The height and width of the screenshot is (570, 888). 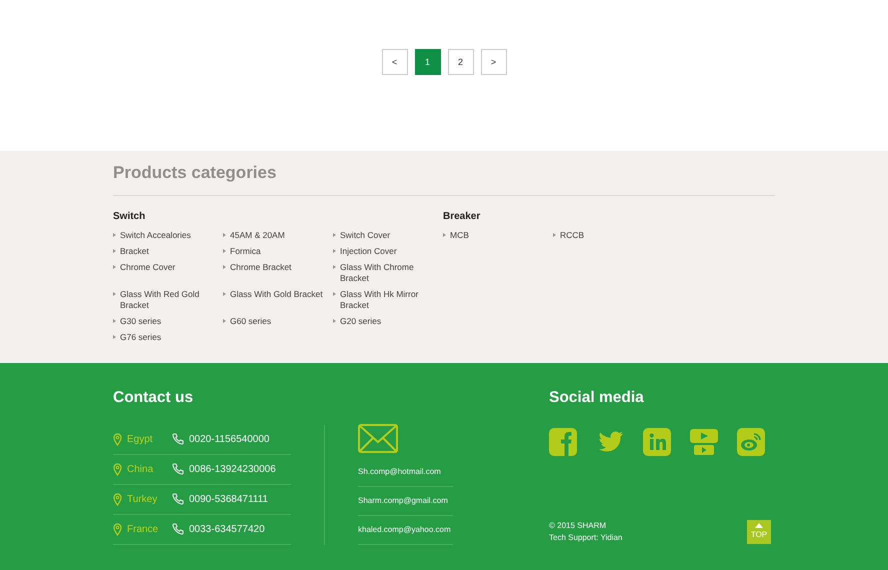 What do you see at coordinates (365, 236) in the screenshot?
I see `category-link: Switch Cover` at bounding box center [365, 236].